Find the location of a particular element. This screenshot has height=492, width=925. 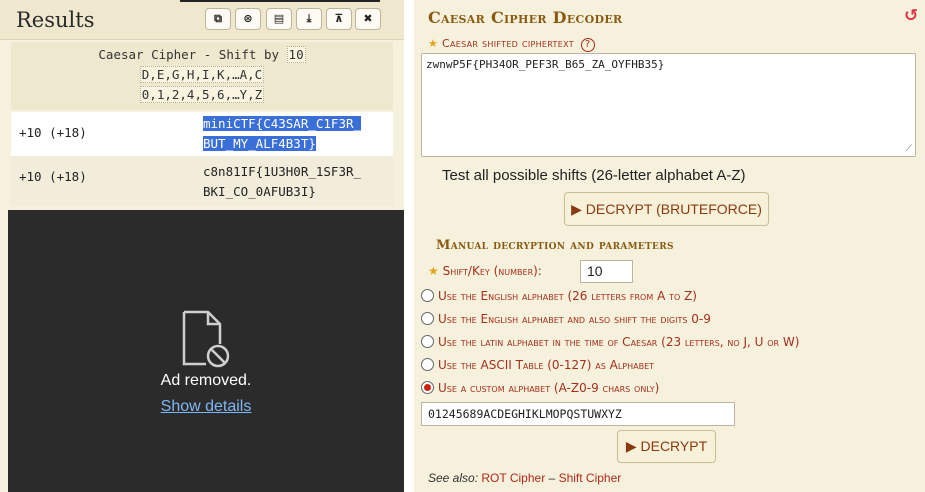

result-line: BUT_MY_ALF4B3T} is located at coordinates (259, 143).